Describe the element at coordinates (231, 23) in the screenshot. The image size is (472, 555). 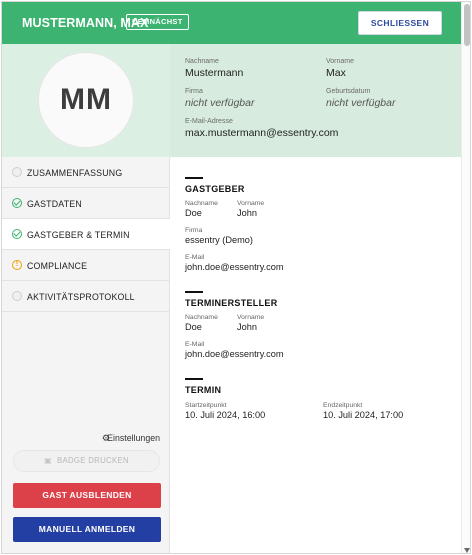
I see `header-bar: MUSTERMANN, MAX DEMNÄCHST SCHLIESSEN` at that location.